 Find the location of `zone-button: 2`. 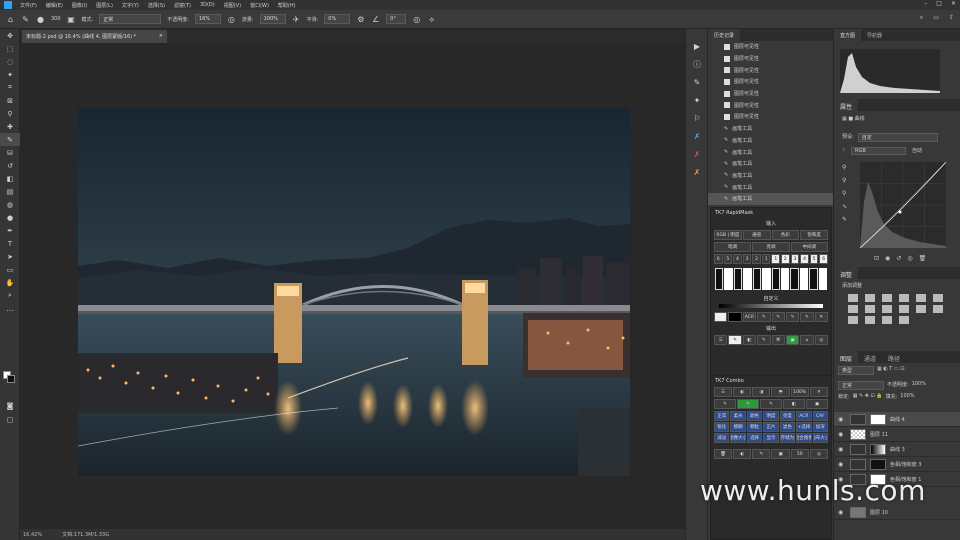

zone-button: 2 is located at coordinates (785, 259).